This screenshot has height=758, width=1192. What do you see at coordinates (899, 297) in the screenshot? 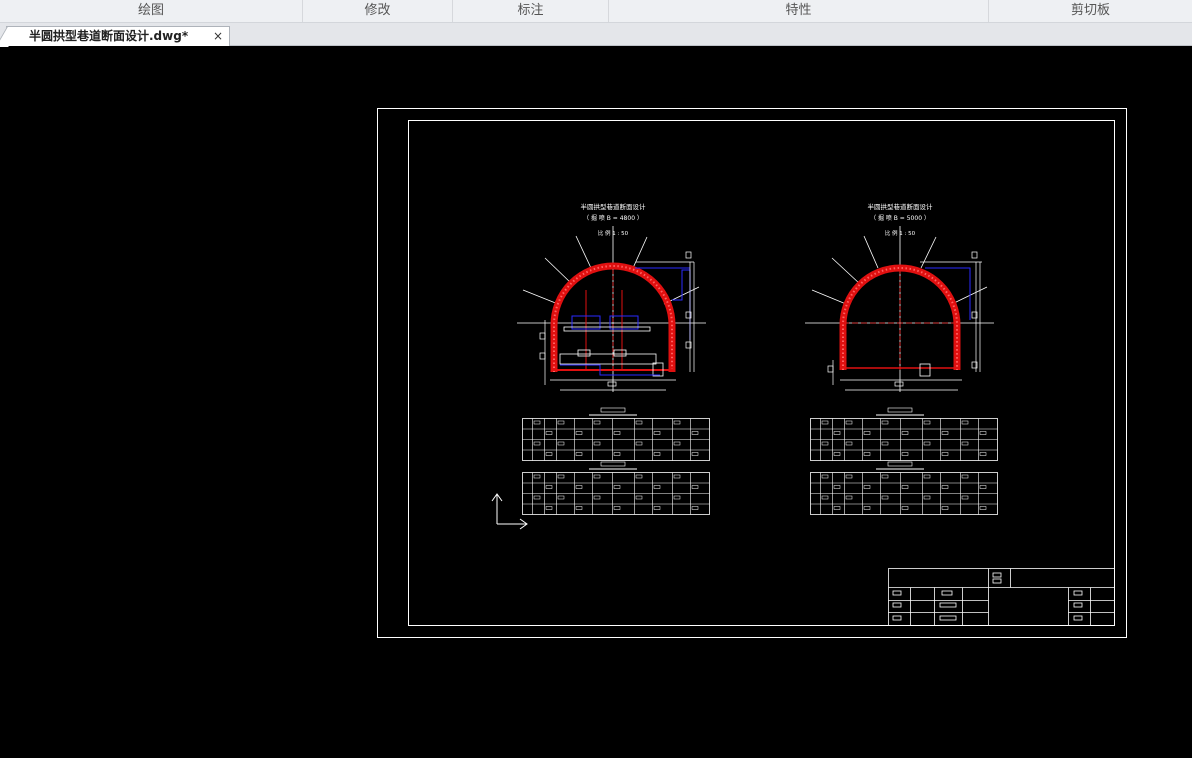
I see `right-tunnel-section: 半圆拱型巷道断面设计 （ 掘 喷 B = 5000 ） 比 例 1 : 50` at bounding box center [899, 297].